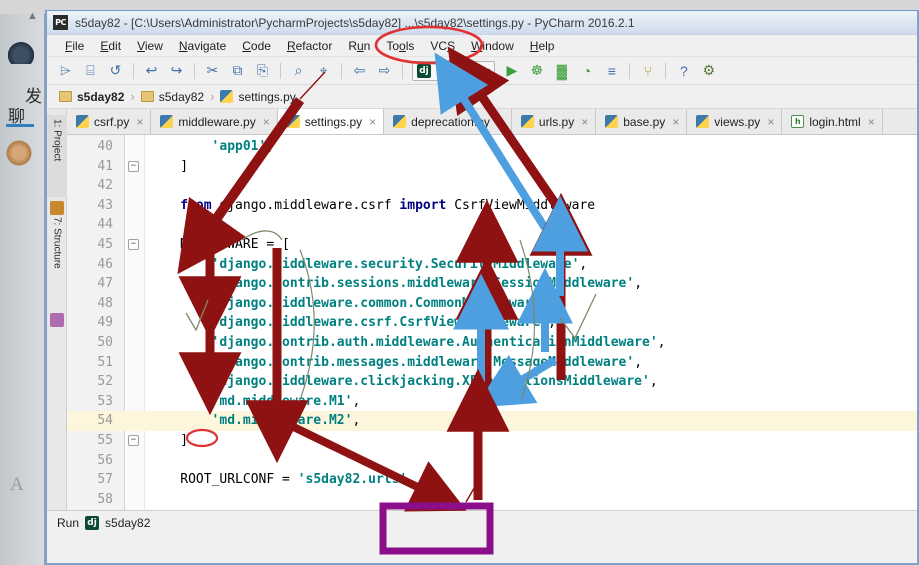  What do you see at coordinates (448, 121) in the screenshot?
I see `editor-tab-deprecation-py: deprecation.py ×` at bounding box center [448, 121].